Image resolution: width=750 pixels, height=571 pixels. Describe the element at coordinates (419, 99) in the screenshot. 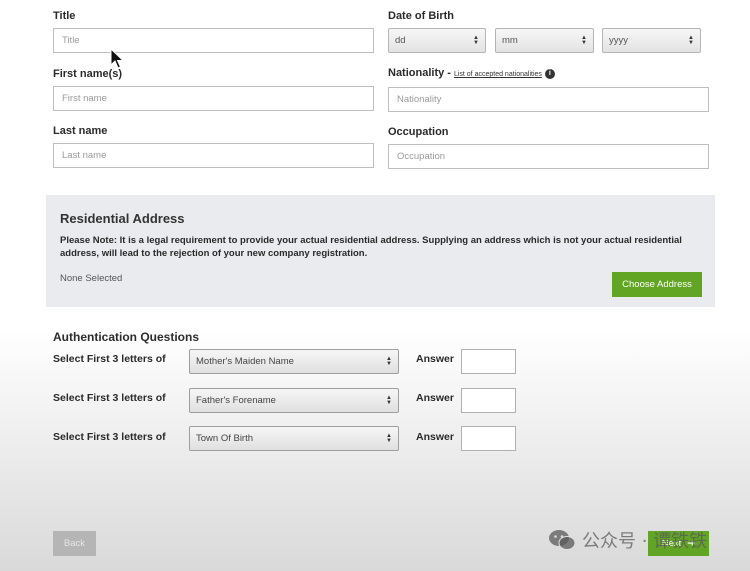

I see `nationality-placeholder: Nationality` at that location.